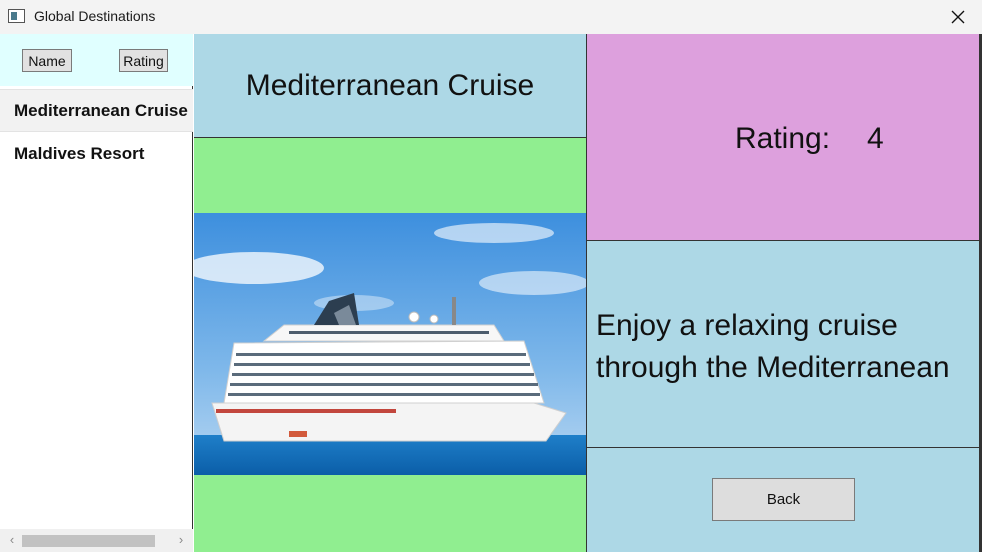  I want to click on close-icon, so click(958, 17).